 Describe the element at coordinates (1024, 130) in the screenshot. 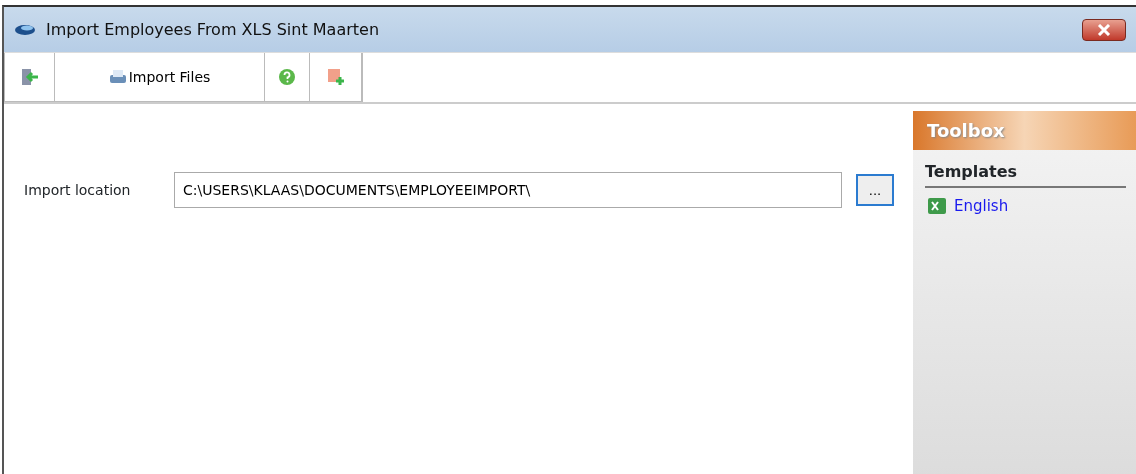

I see `panel-header: Toolbox` at that location.